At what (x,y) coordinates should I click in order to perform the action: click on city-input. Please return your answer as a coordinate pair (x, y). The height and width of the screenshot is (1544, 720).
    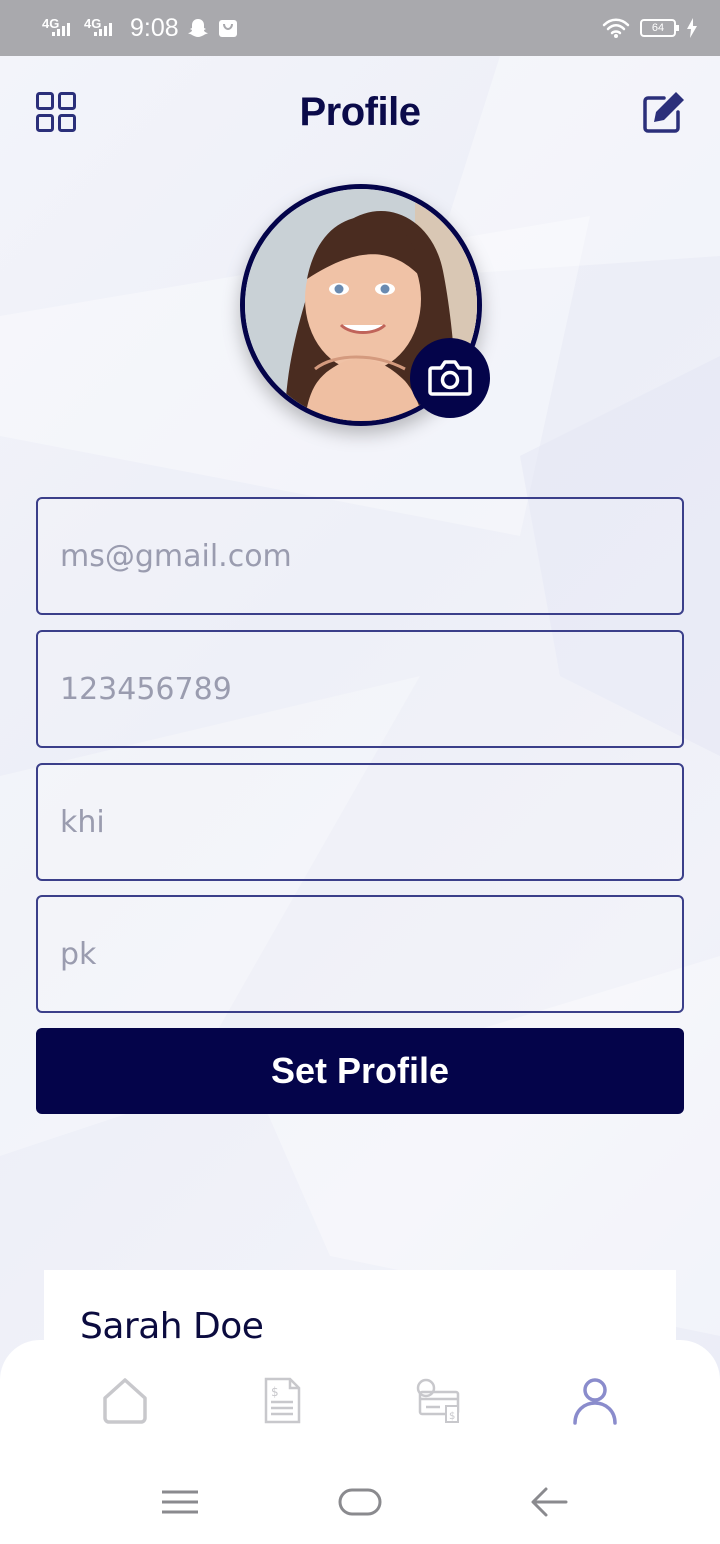
    Looking at the image, I should click on (360, 822).